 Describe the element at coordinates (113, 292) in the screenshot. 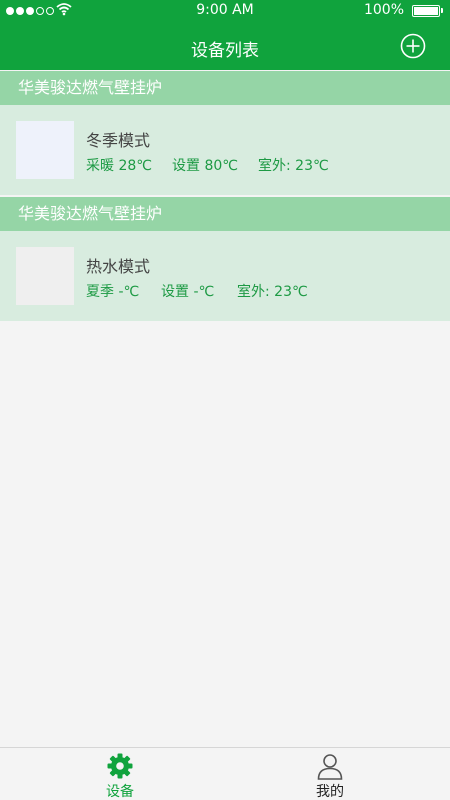

I see `stat-summer: 夏季 -℃` at that location.